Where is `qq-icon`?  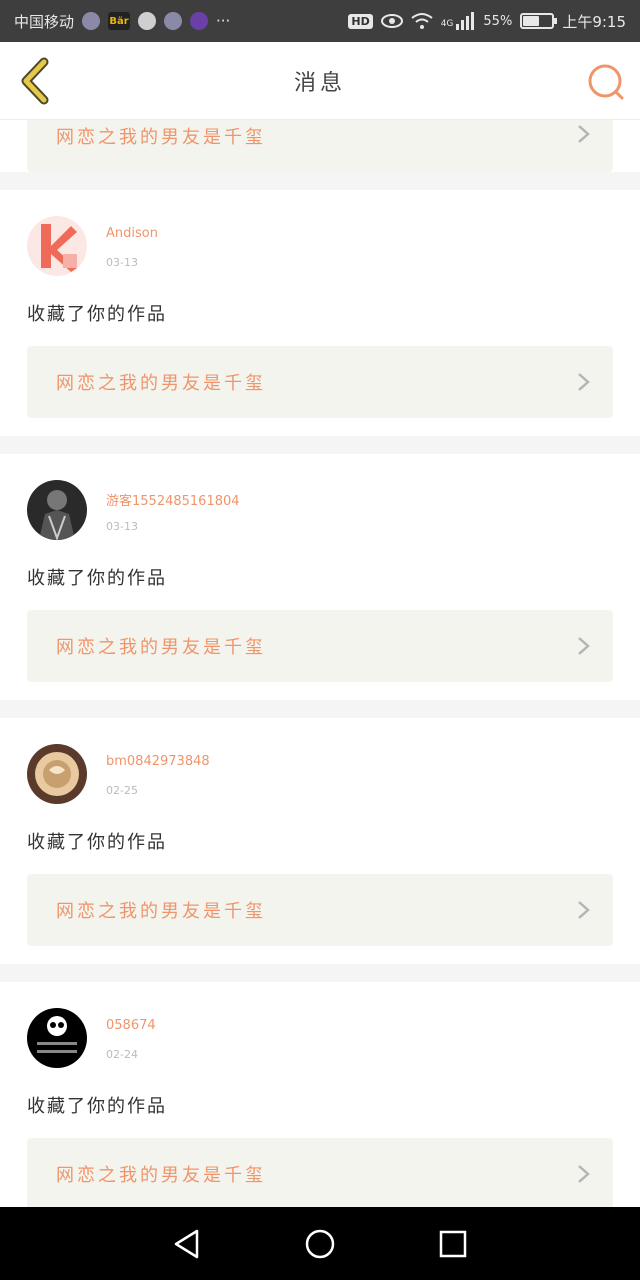
qq-icon is located at coordinates (173, 21).